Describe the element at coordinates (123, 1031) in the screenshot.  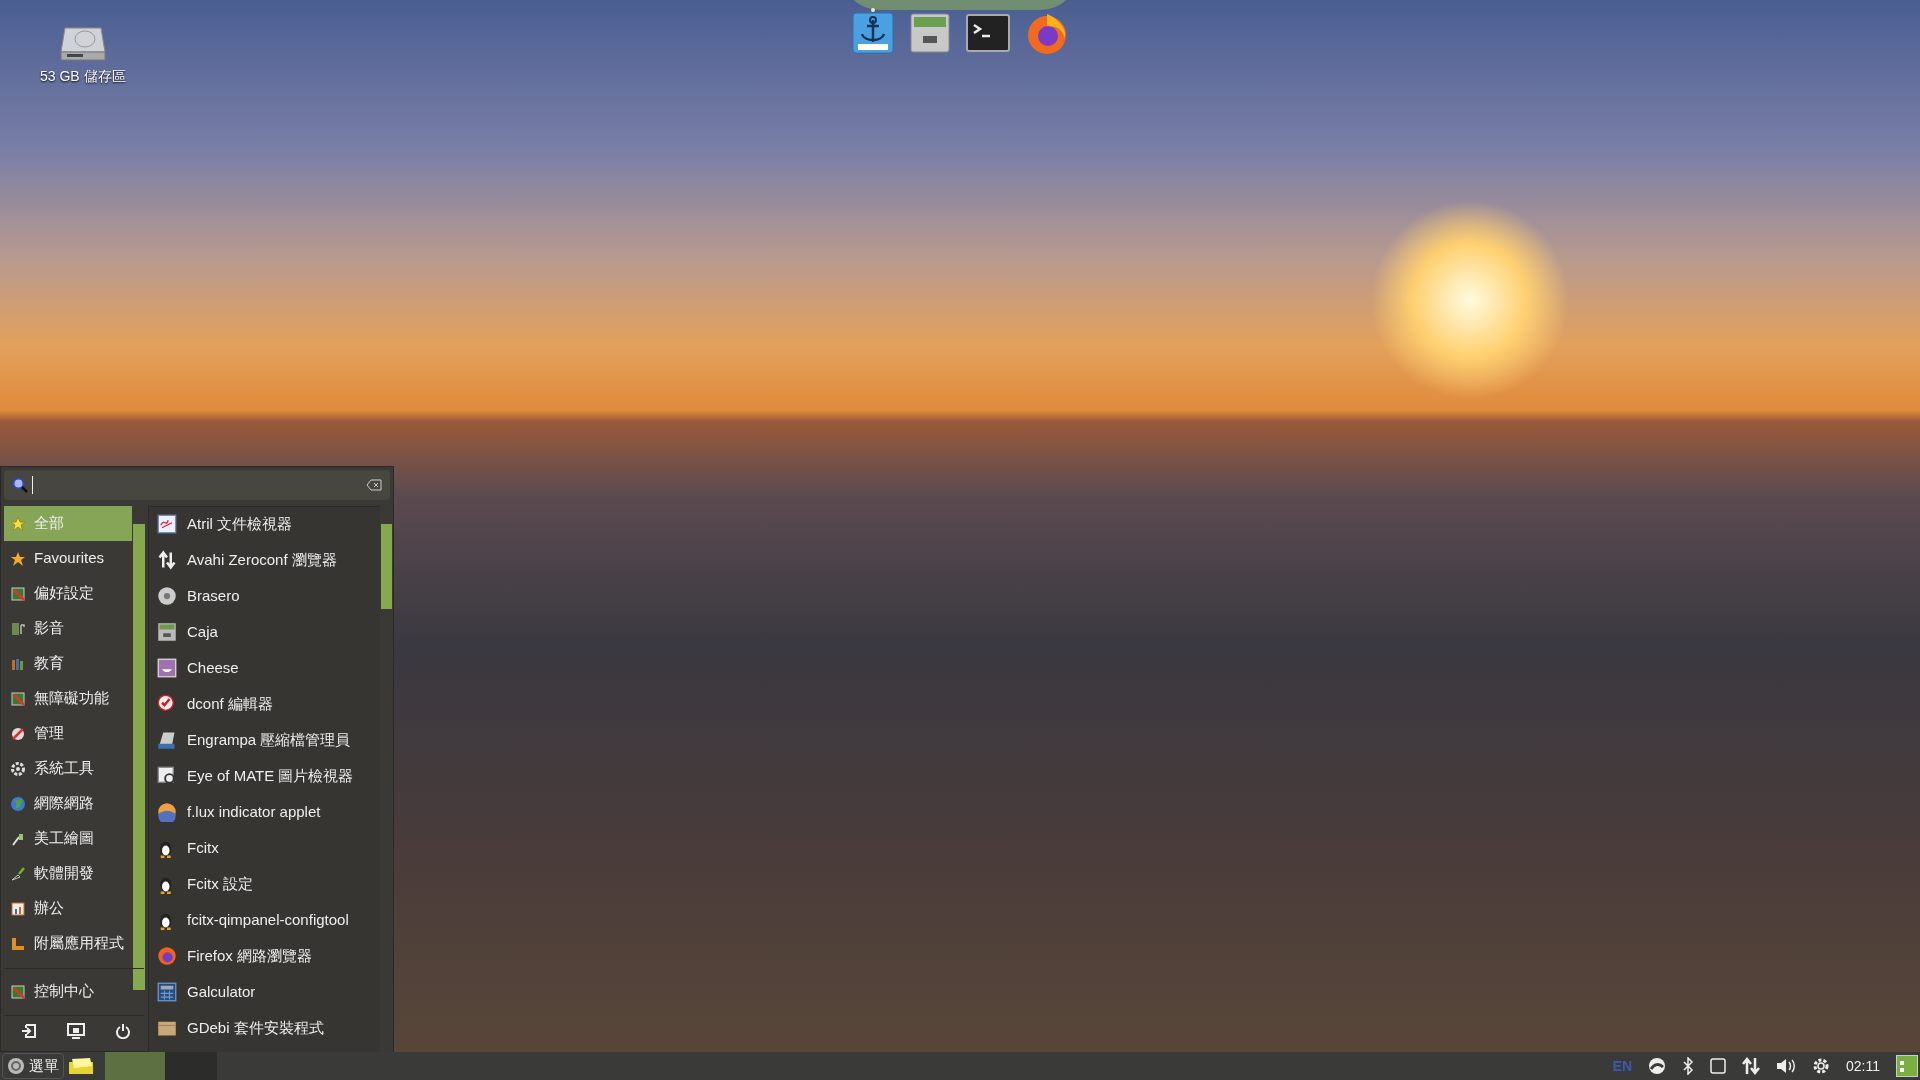
I see `power-icon` at that location.